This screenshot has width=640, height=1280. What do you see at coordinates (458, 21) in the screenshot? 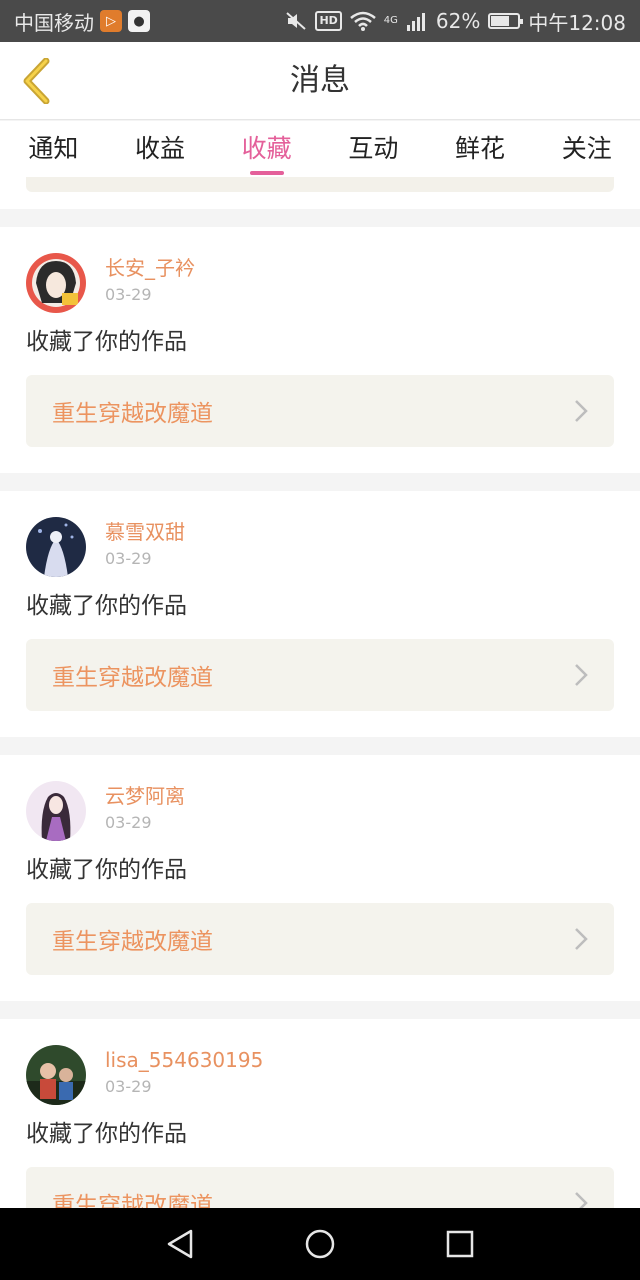
I see `battery-percent: 62%` at bounding box center [458, 21].